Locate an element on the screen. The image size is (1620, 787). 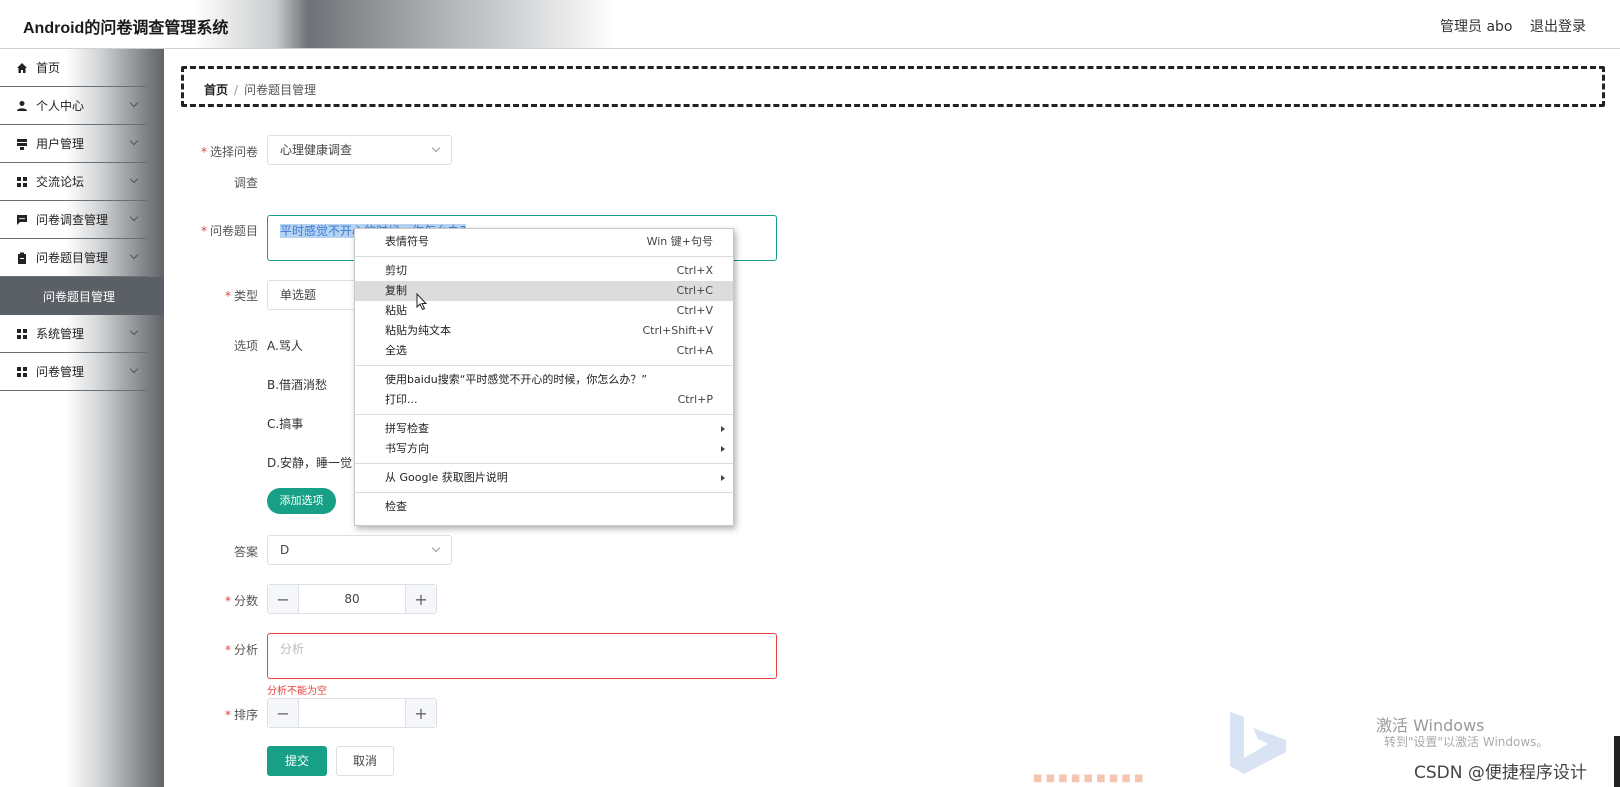
ctx-paste-plain: 粘贴为纯文本 Ctrl+Shift+V is located at coordinates (544, 331).